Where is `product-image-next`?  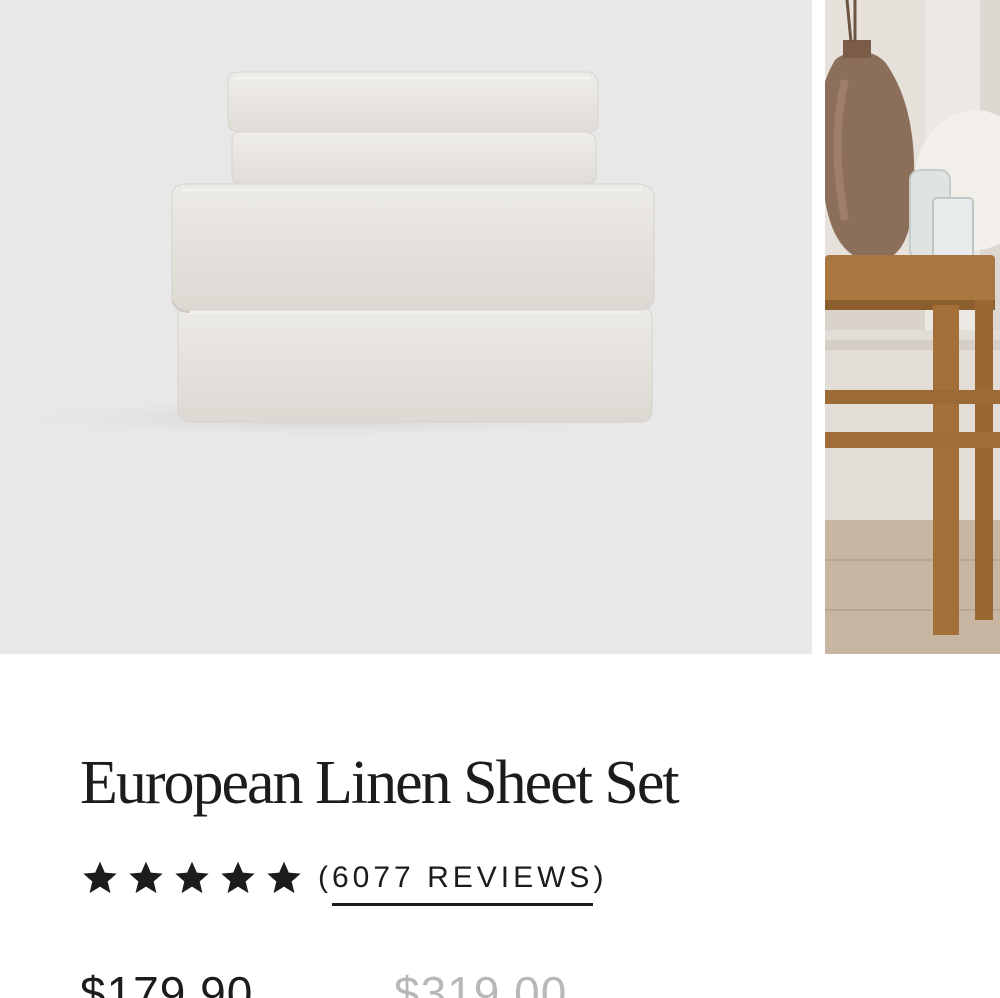 product-image-next is located at coordinates (912, 327).